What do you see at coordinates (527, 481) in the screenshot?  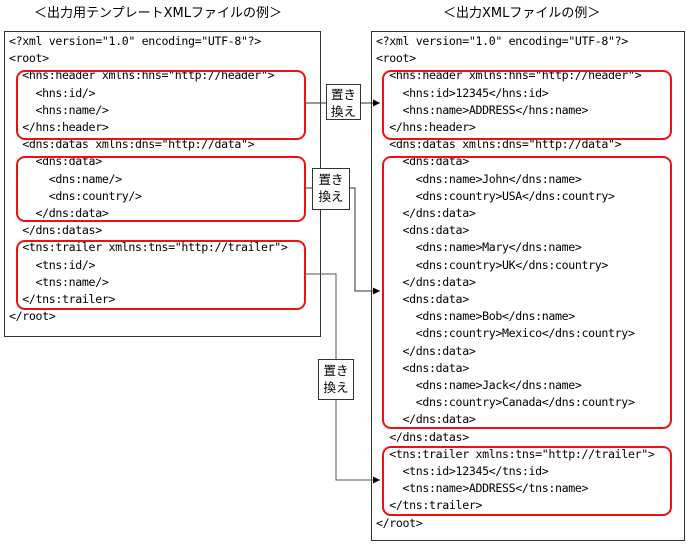 I see `output-trailer-highlight` at bounding box center [527, 481].